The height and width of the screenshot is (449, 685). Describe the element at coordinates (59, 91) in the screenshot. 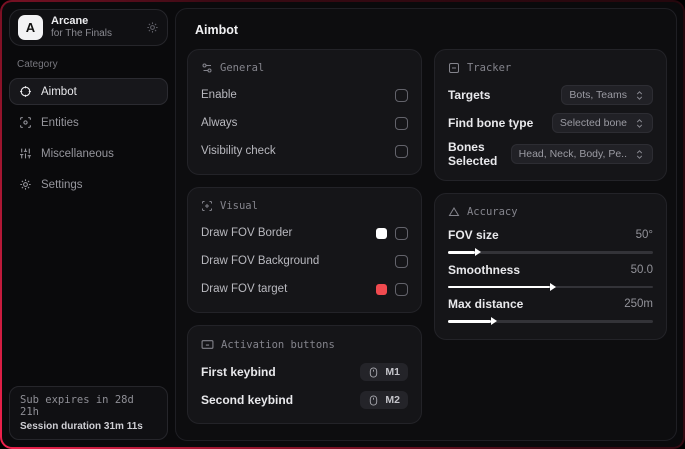

I see `sidebar-item-label: Aimbot` at that location.